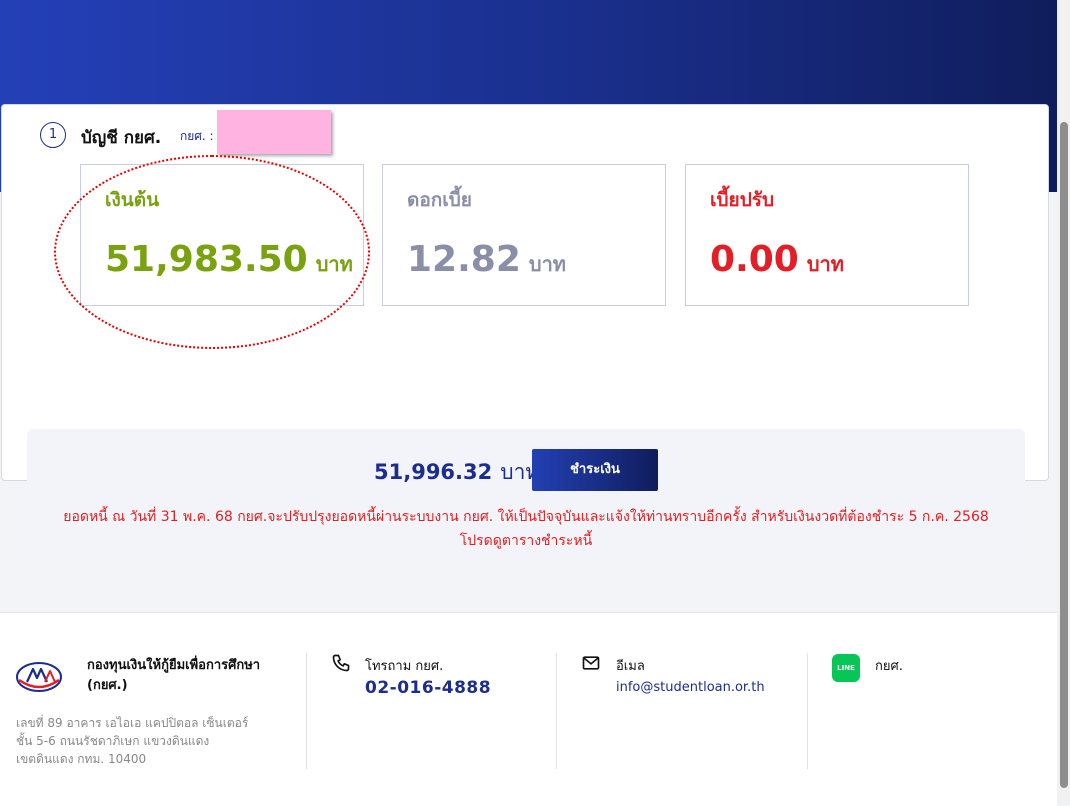  What do you see at coordinates (404, 666) in the screenshot?
I see `phone-label: โทรถาม กยศ.` at bounding box center [404, 666].